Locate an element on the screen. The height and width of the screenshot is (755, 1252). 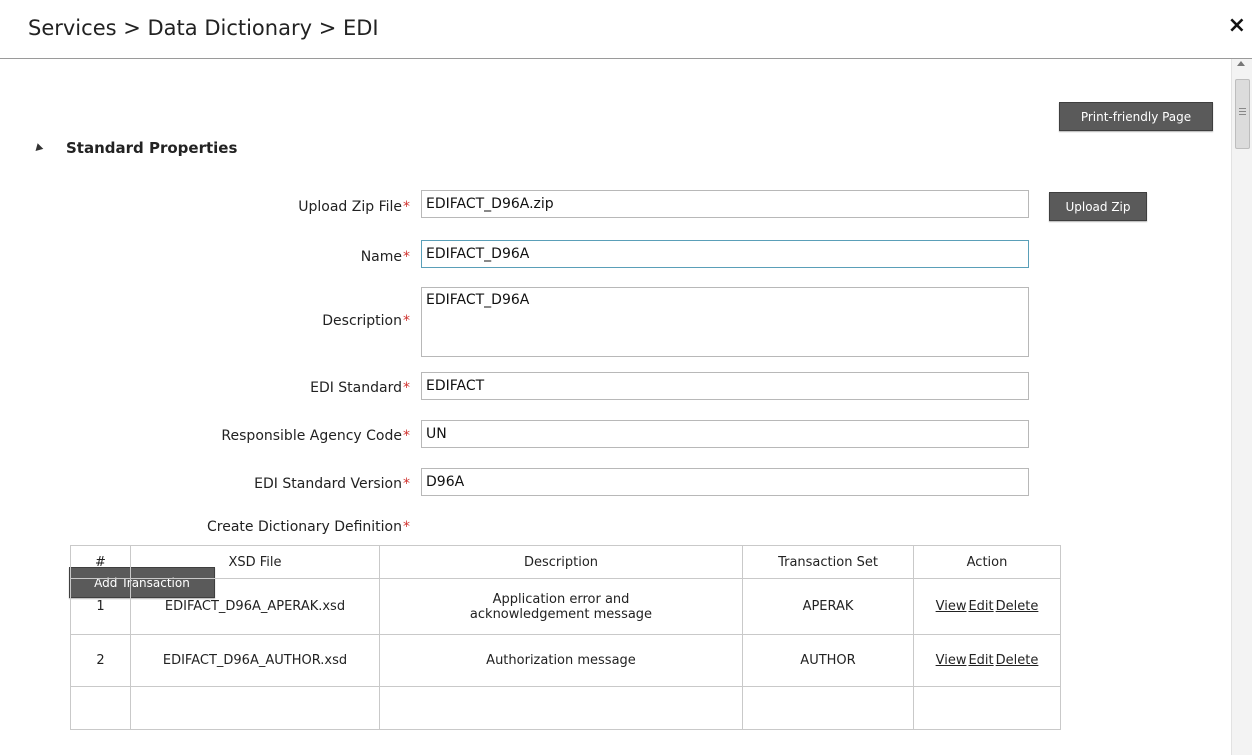
breadcrumb: Services > Data Dictionary > EDI is located at coordinates (203, 28).